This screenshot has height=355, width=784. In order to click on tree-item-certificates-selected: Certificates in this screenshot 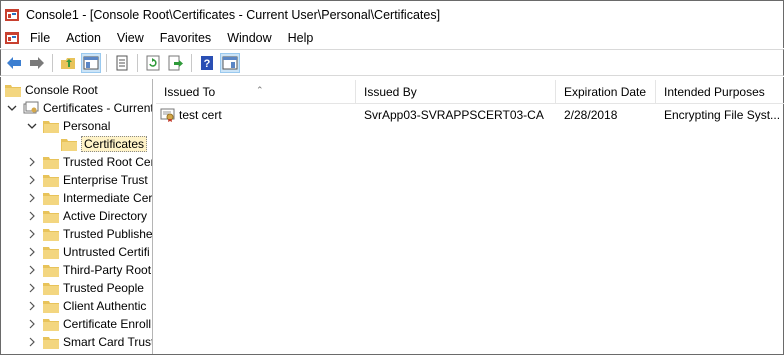, I will do `click(104, 144)`.